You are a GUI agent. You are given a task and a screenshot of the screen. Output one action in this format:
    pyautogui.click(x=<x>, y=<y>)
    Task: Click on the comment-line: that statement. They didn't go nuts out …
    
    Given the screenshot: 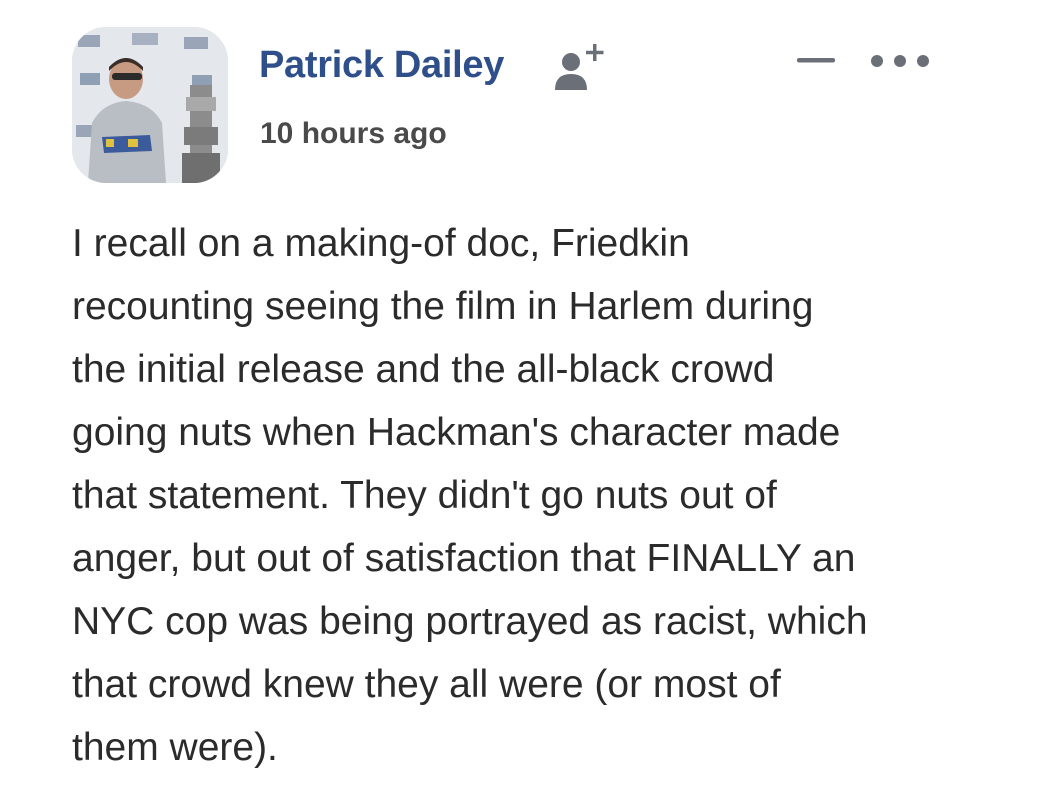 What is the action you would take?
    pyautogui.click(x=424, y=495)
    